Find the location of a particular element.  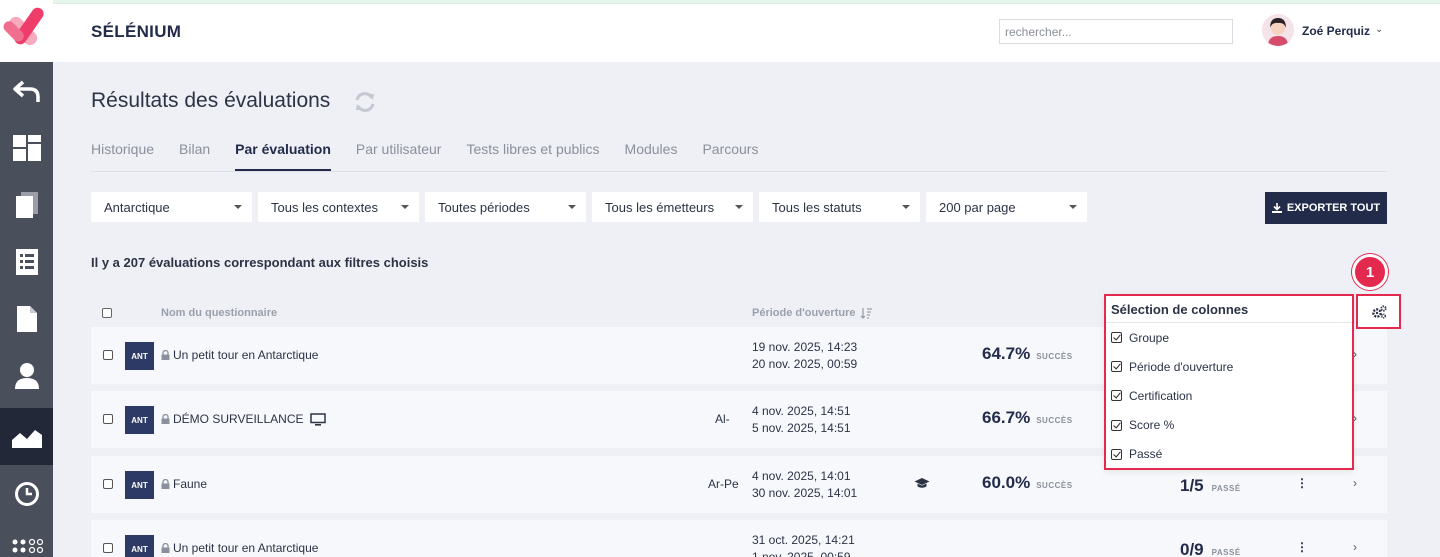

select-all-checkbox is located at coordinates (107, 313).